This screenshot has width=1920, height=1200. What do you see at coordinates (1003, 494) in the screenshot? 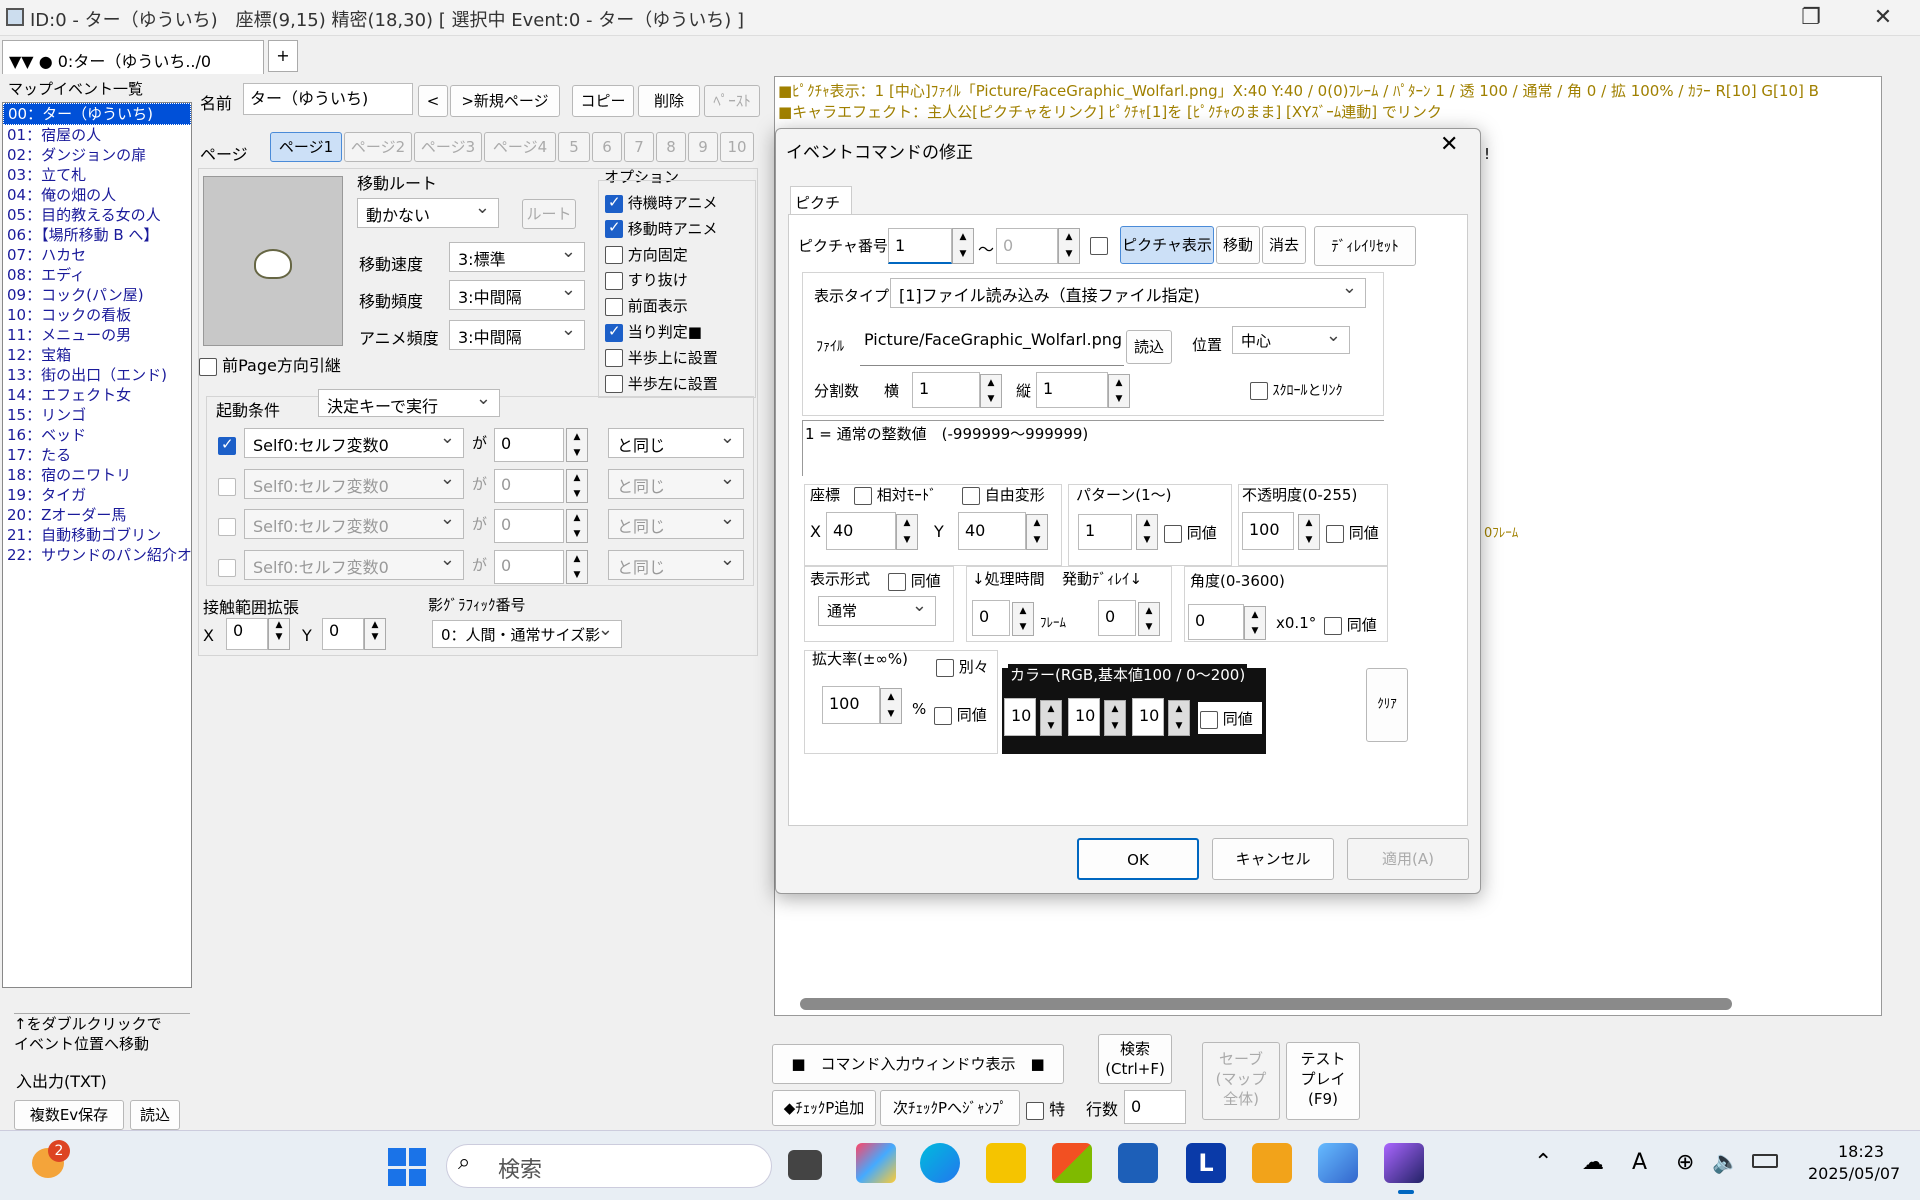
I see `free-deform-checkbox: 自由変形` at bounding box center [1003, 494].